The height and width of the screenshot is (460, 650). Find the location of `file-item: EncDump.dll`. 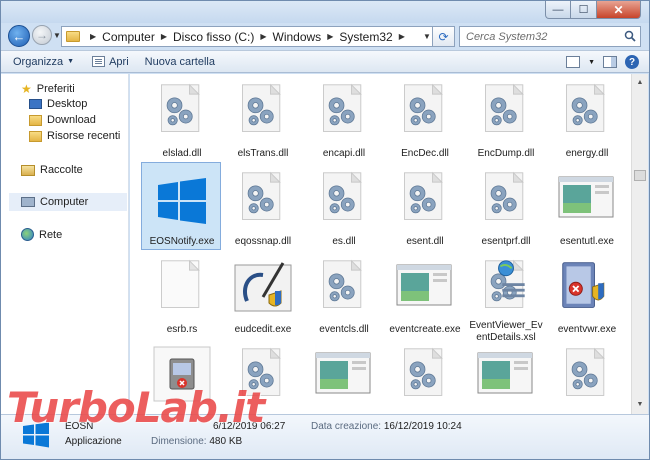

file-item: EncDump.dll is located at coordinates (506, 121).